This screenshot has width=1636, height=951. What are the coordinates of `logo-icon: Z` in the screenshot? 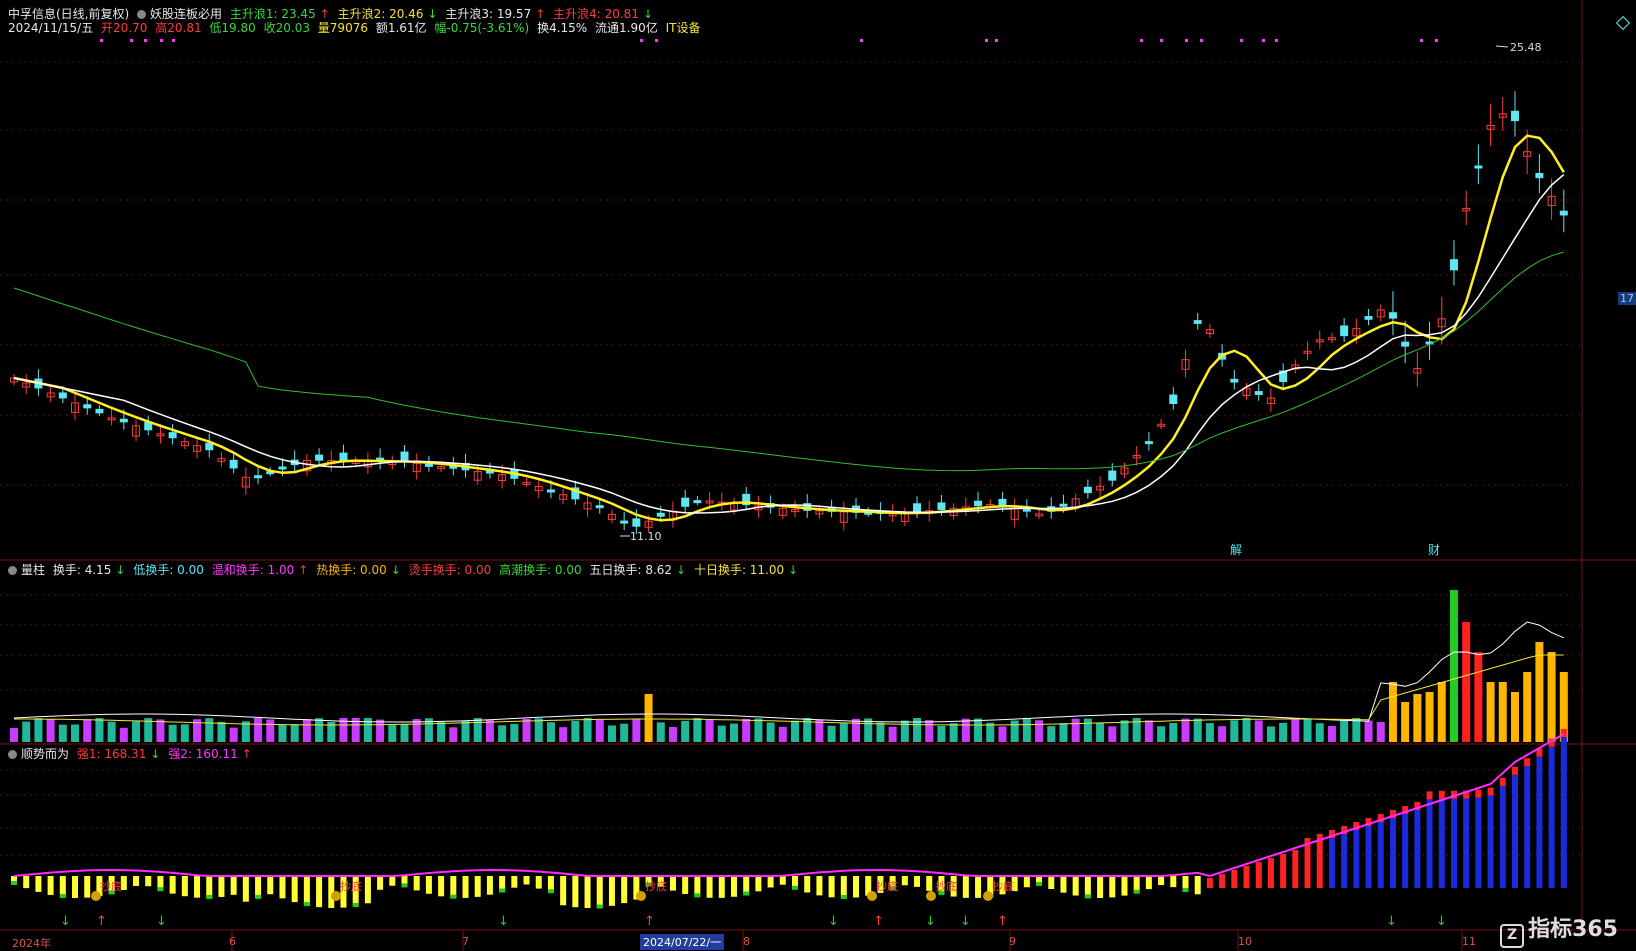 It's located at (1512, 936).